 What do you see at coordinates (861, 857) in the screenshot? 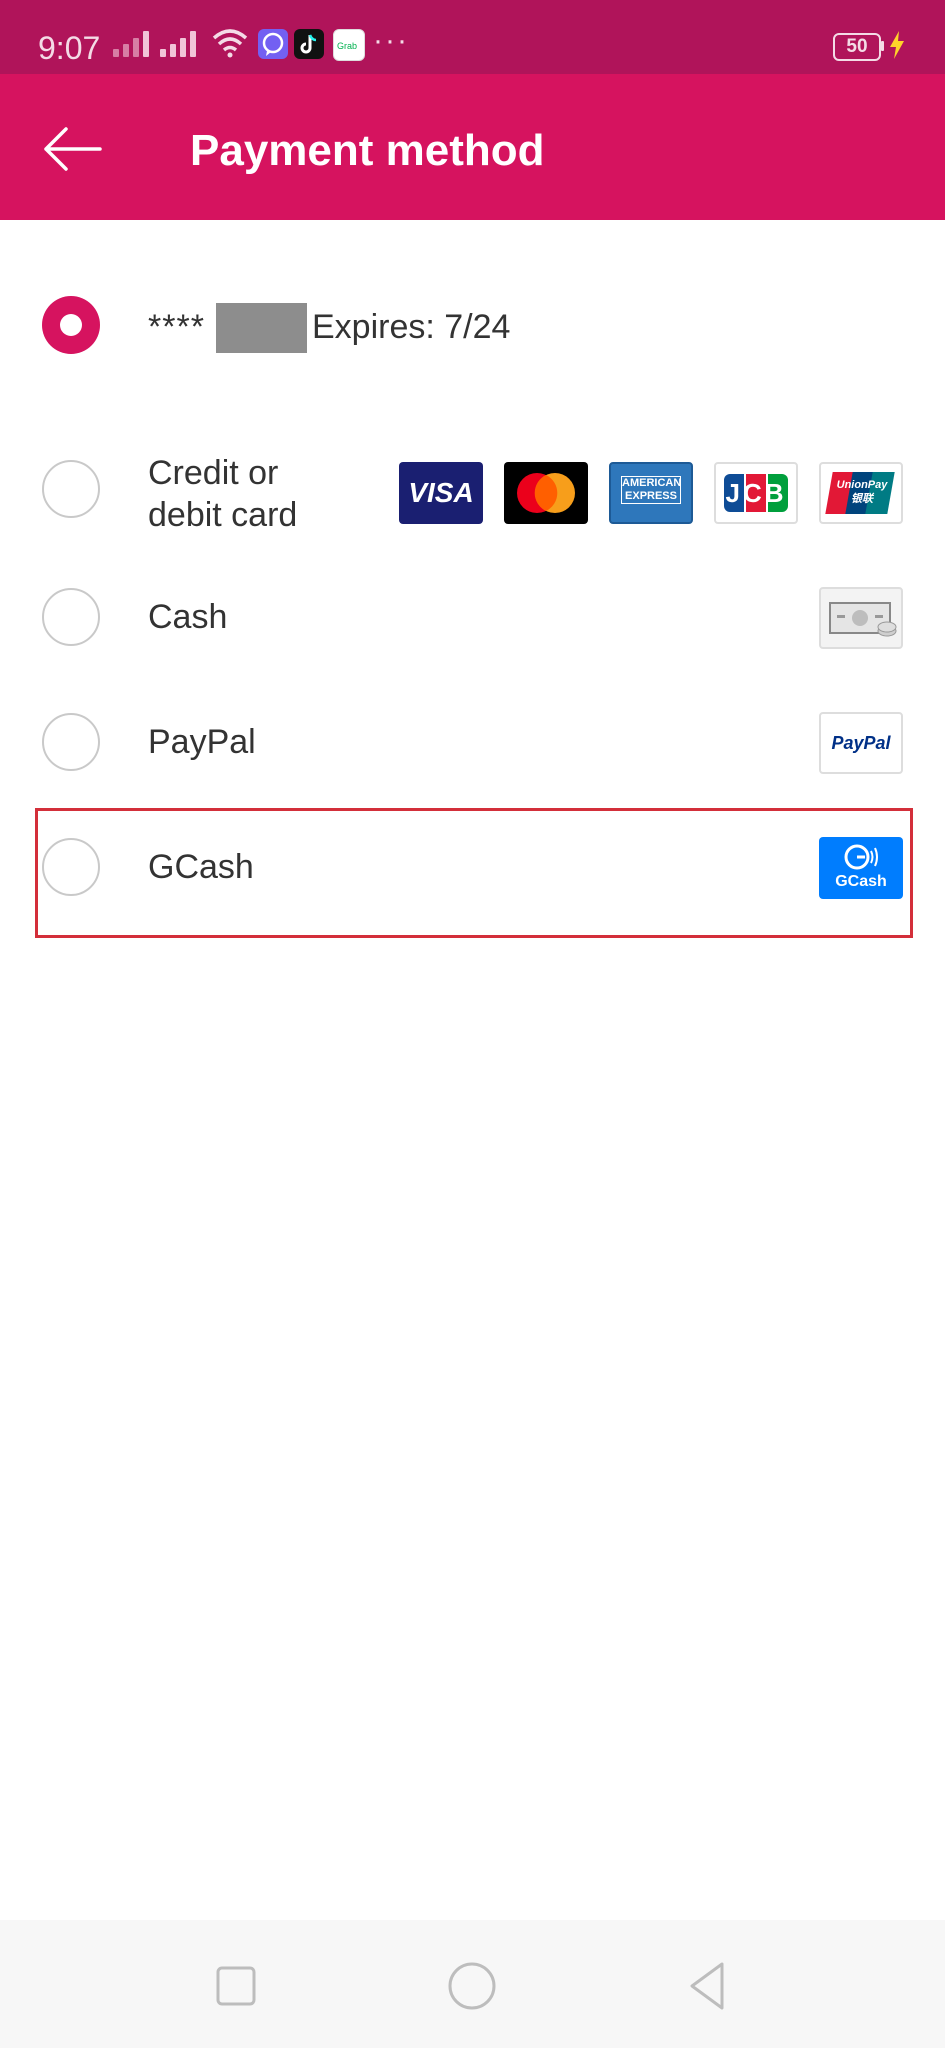
I see `gcash-symbol-icon` at bounding box center [861, 857].